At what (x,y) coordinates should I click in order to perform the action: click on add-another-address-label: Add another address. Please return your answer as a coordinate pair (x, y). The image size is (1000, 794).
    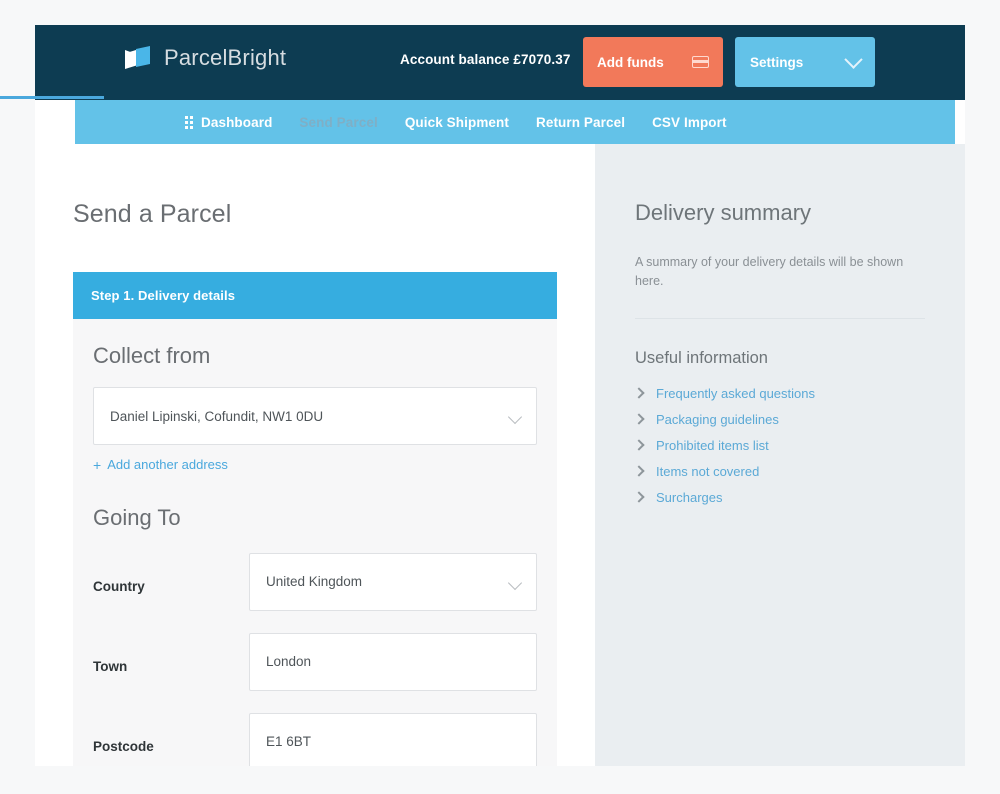
    Looking at the image, I should click on (167, 464).